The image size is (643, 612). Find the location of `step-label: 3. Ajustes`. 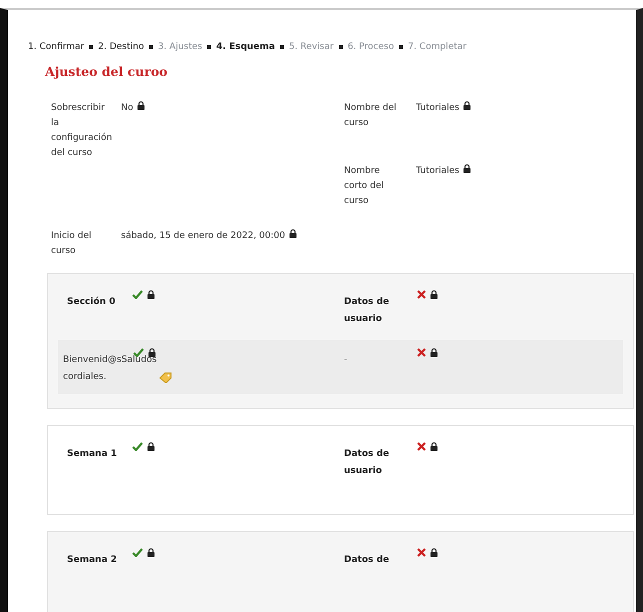

step-label: 3. Ajustes is located at coordinates (180, 47).